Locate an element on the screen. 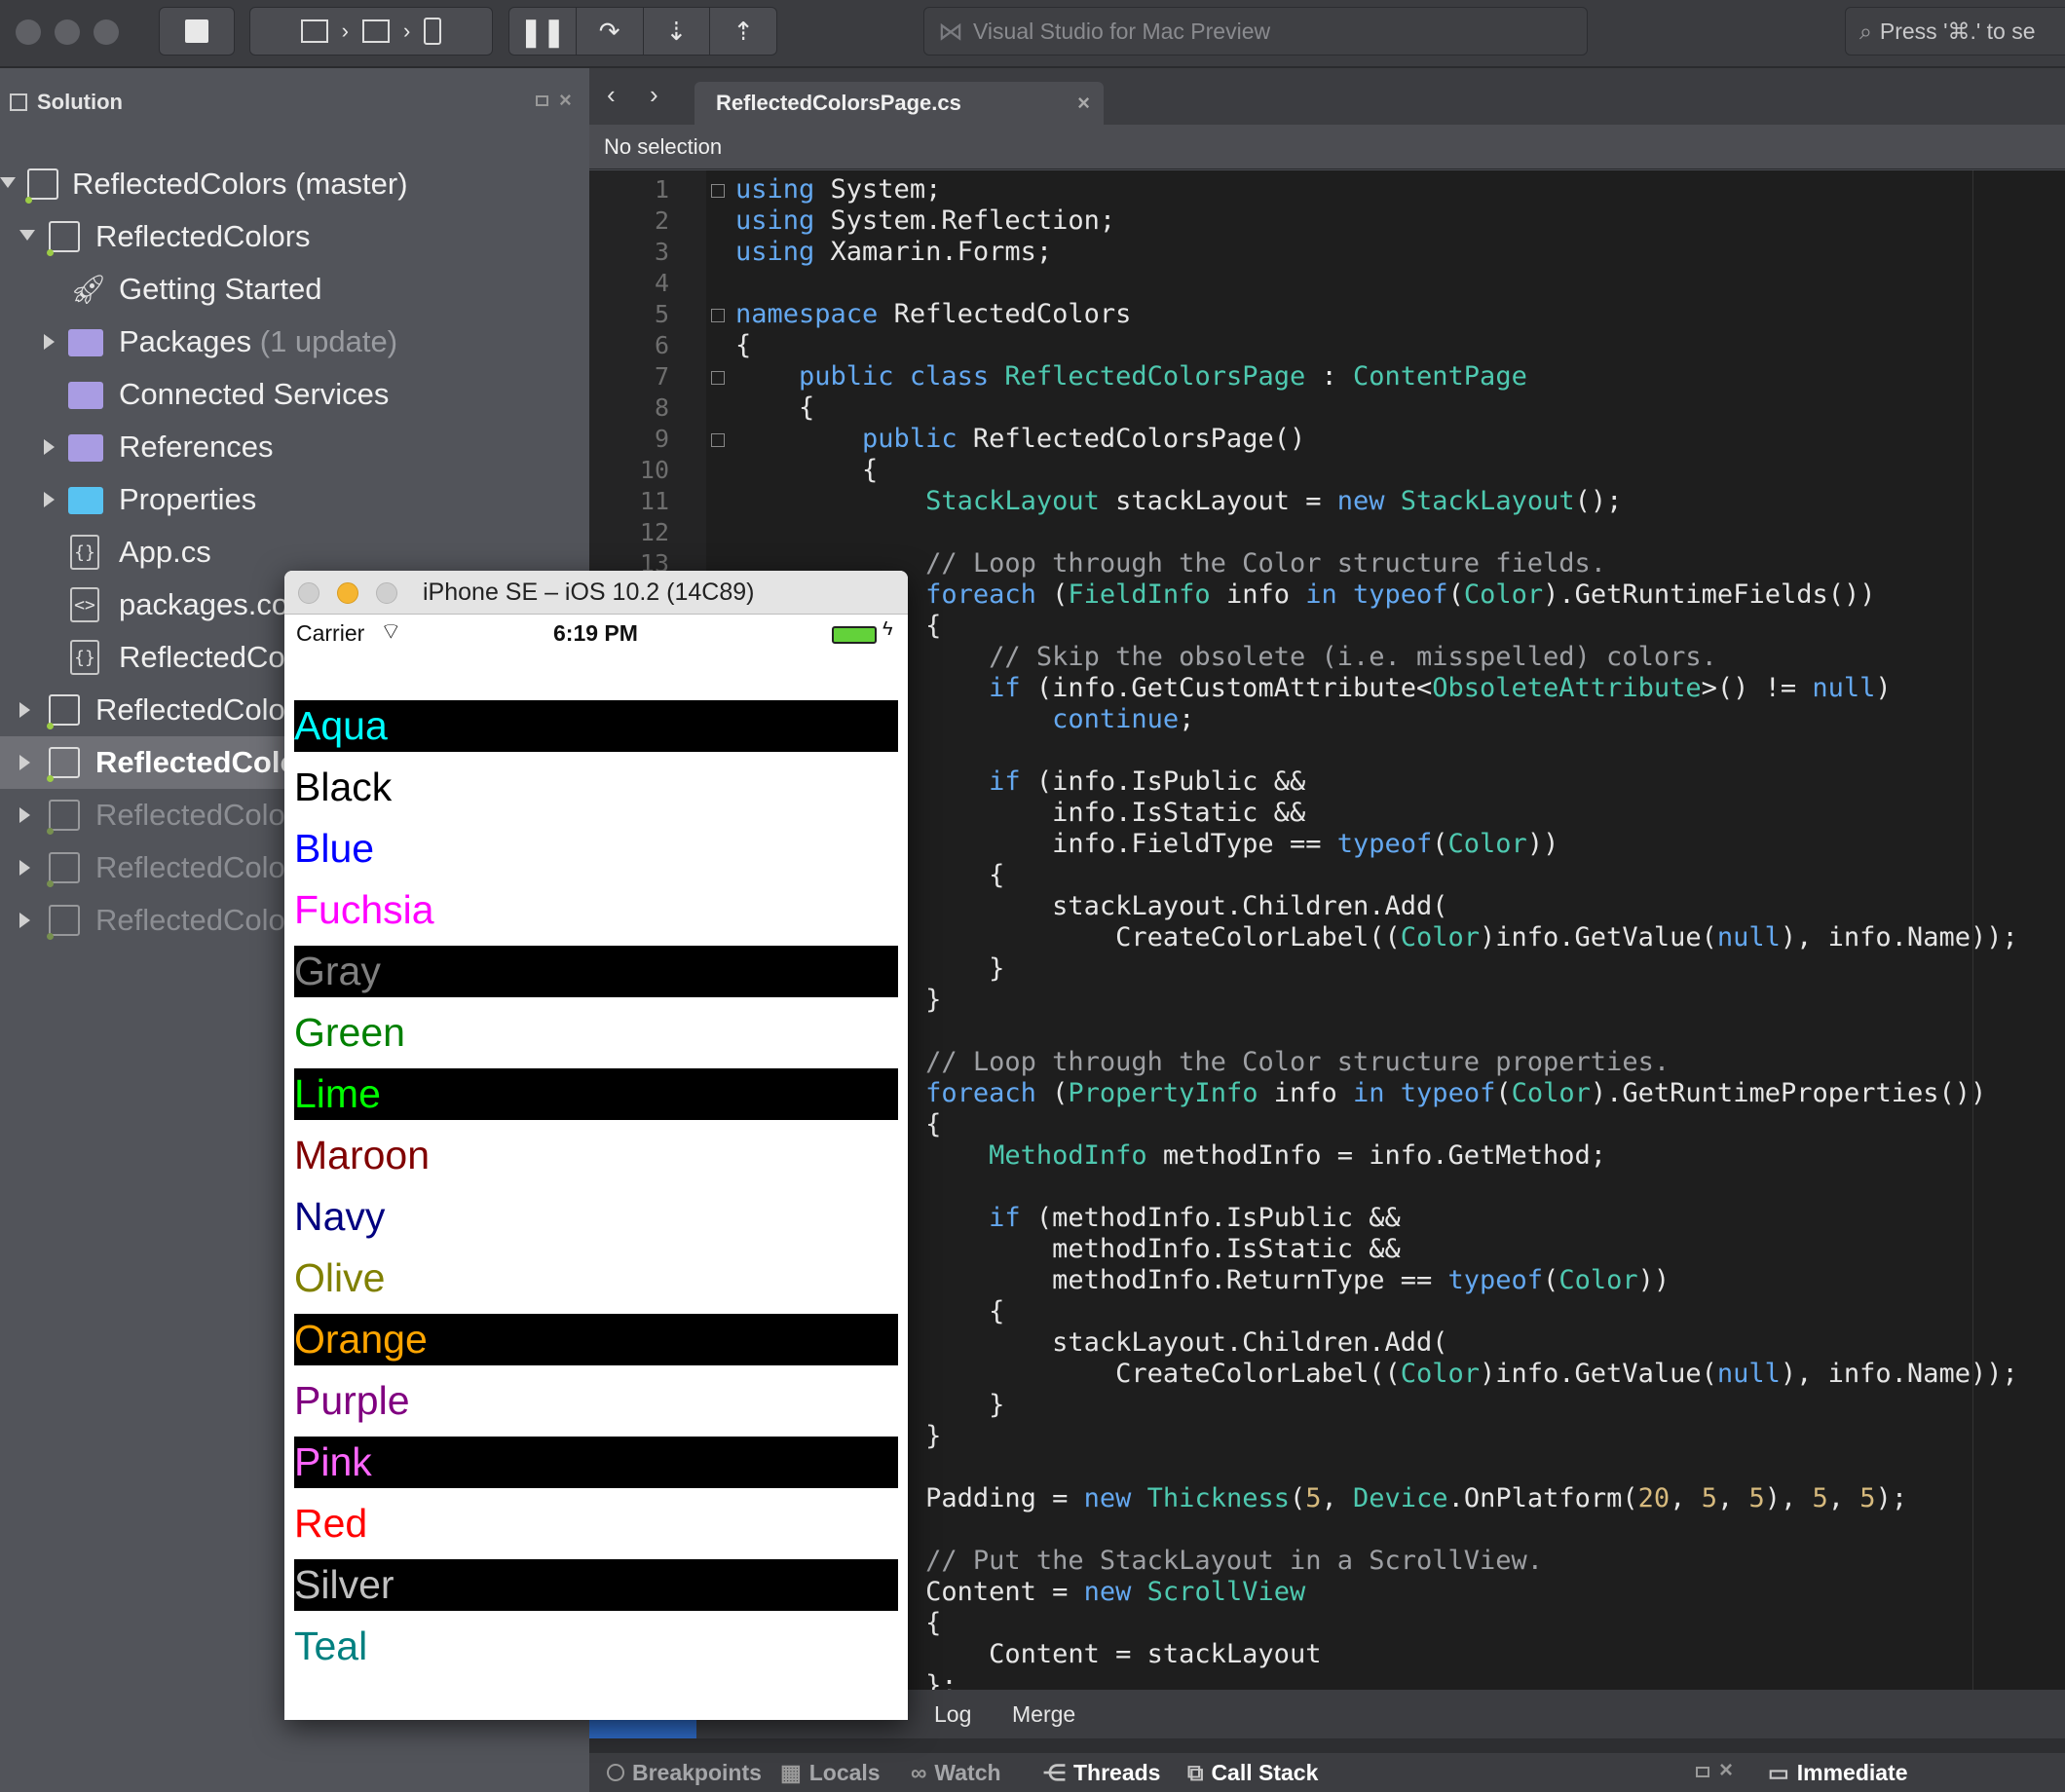 The width and height of the screenshot is (2065, 1792). step-into-button: ⇣ is located at coordinates (676, 31).